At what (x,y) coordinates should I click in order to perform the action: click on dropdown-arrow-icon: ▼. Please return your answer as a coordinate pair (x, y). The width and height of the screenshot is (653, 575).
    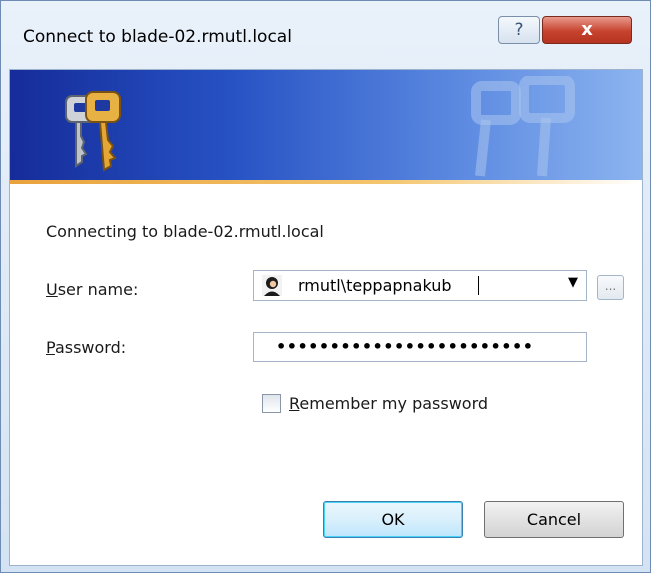
    Looking at the image, I should click on (573, 282).